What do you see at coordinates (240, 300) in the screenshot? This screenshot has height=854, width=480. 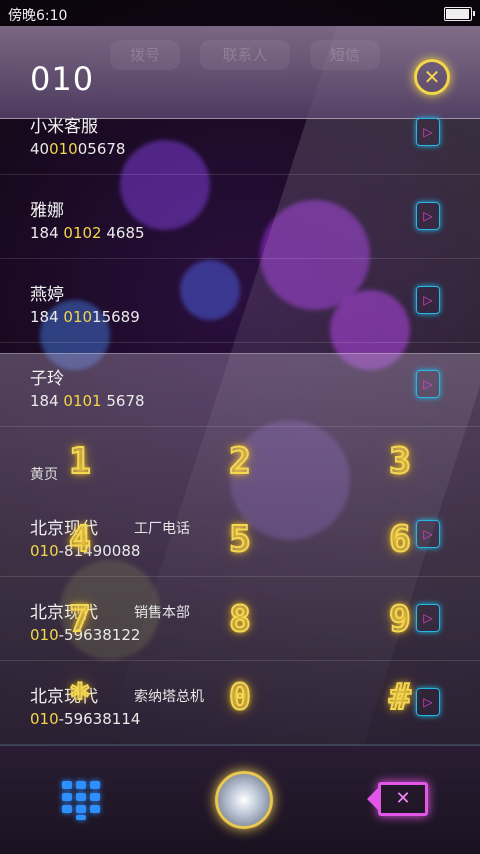 I see `contact-row: 燕婷 184 01015689 ▷` at bounding box center [240, 300].